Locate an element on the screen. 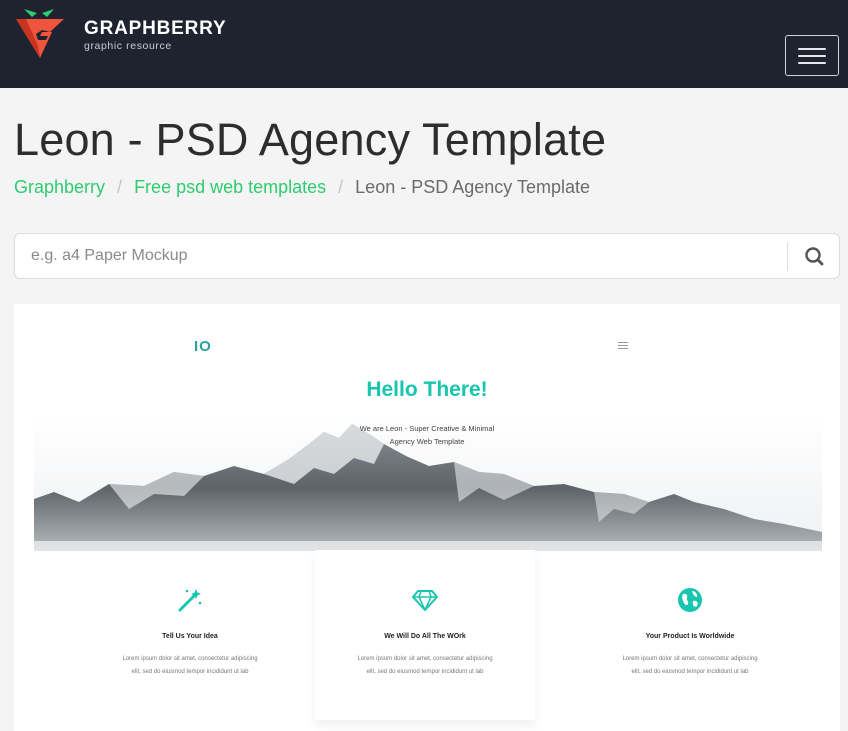  breadcrumb-link-home: Graphberry is located at coordinates (59, 187).